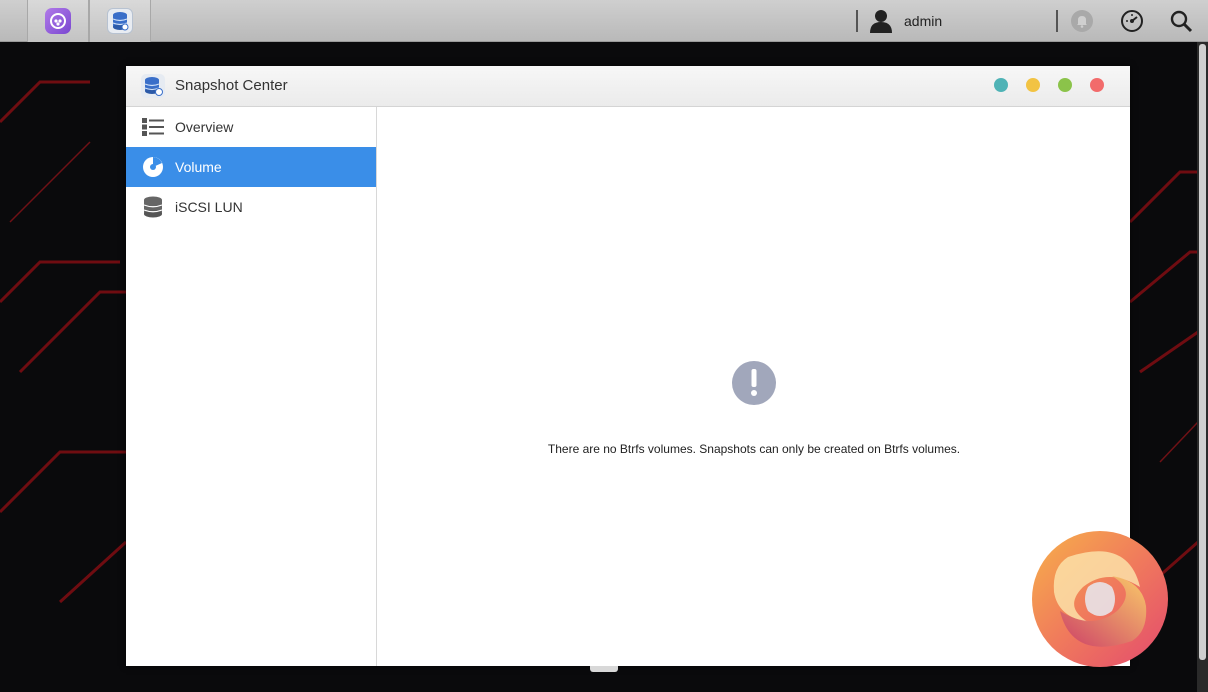 This screenshot has height=692, width=1208. I want to click on sidebar-item-label: iSCSI LUN, so click(209, 207).